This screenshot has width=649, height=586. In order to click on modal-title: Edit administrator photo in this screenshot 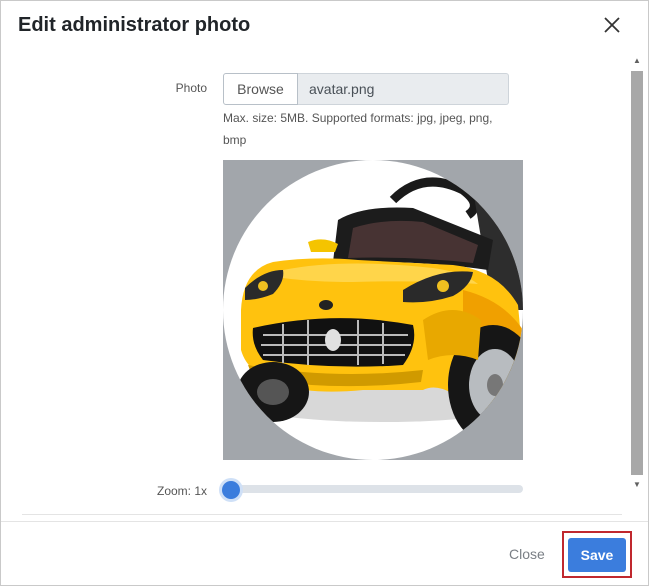, I will do `click(134, 25)`.